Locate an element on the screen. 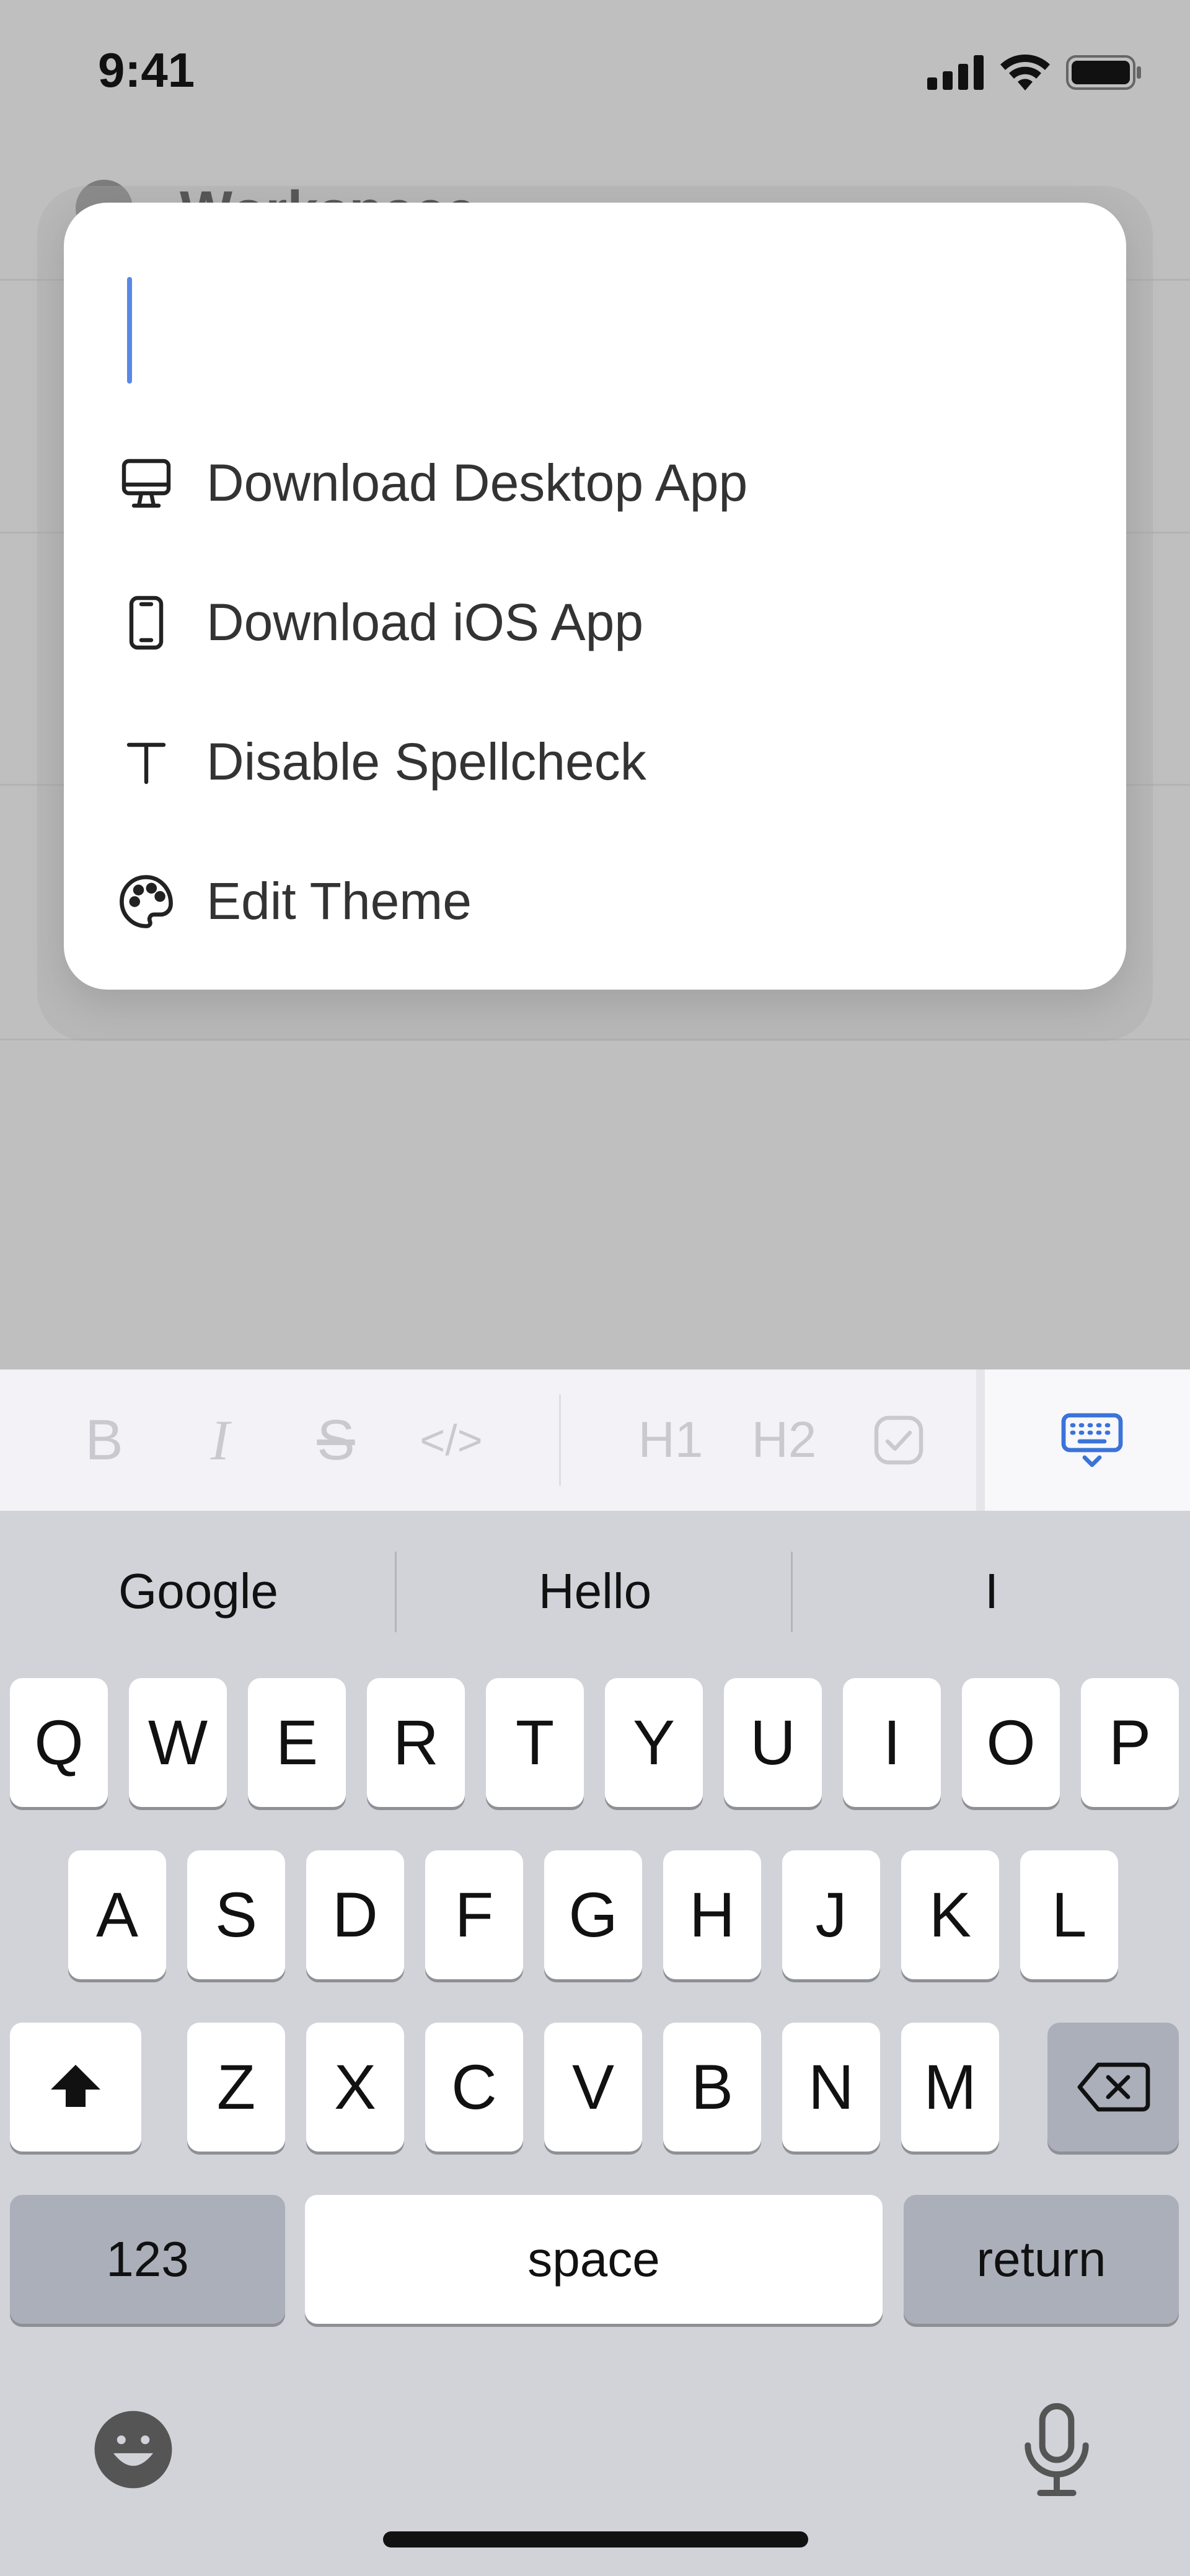 The image size is (1190, 2576). menu-item-label: Edit Theme is located at coordinates (339, 901).